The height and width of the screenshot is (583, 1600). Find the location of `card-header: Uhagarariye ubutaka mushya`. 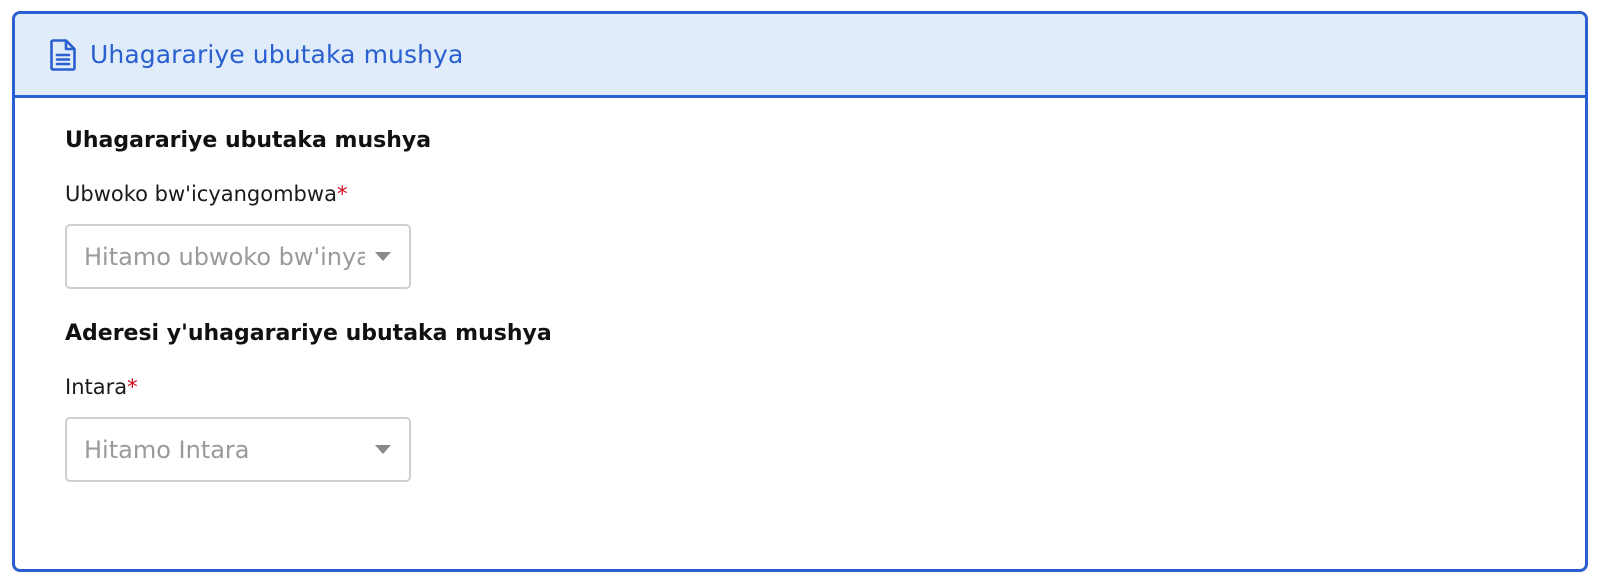

card-header: Uhagarariye ubutaka mushya is located at coordinates (800, 56).